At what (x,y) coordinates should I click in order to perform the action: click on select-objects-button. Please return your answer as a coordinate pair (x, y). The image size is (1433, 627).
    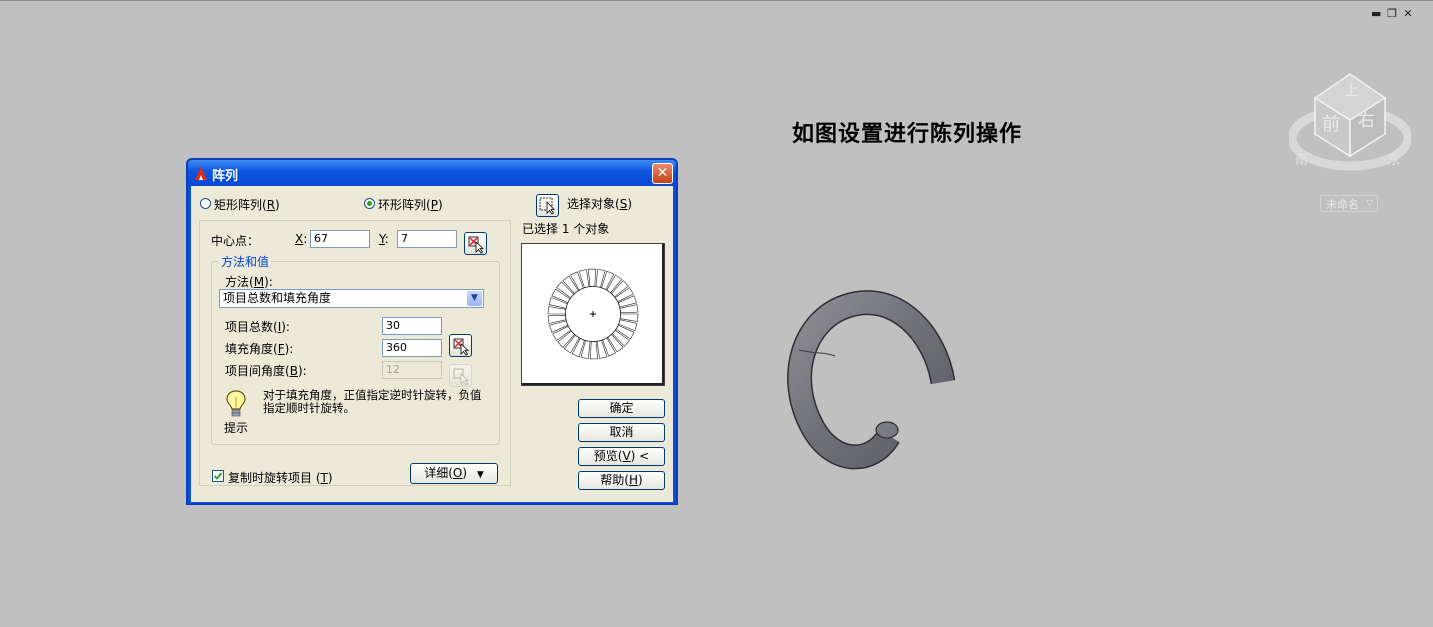
    Looking at the image, I should click on (547, 205).